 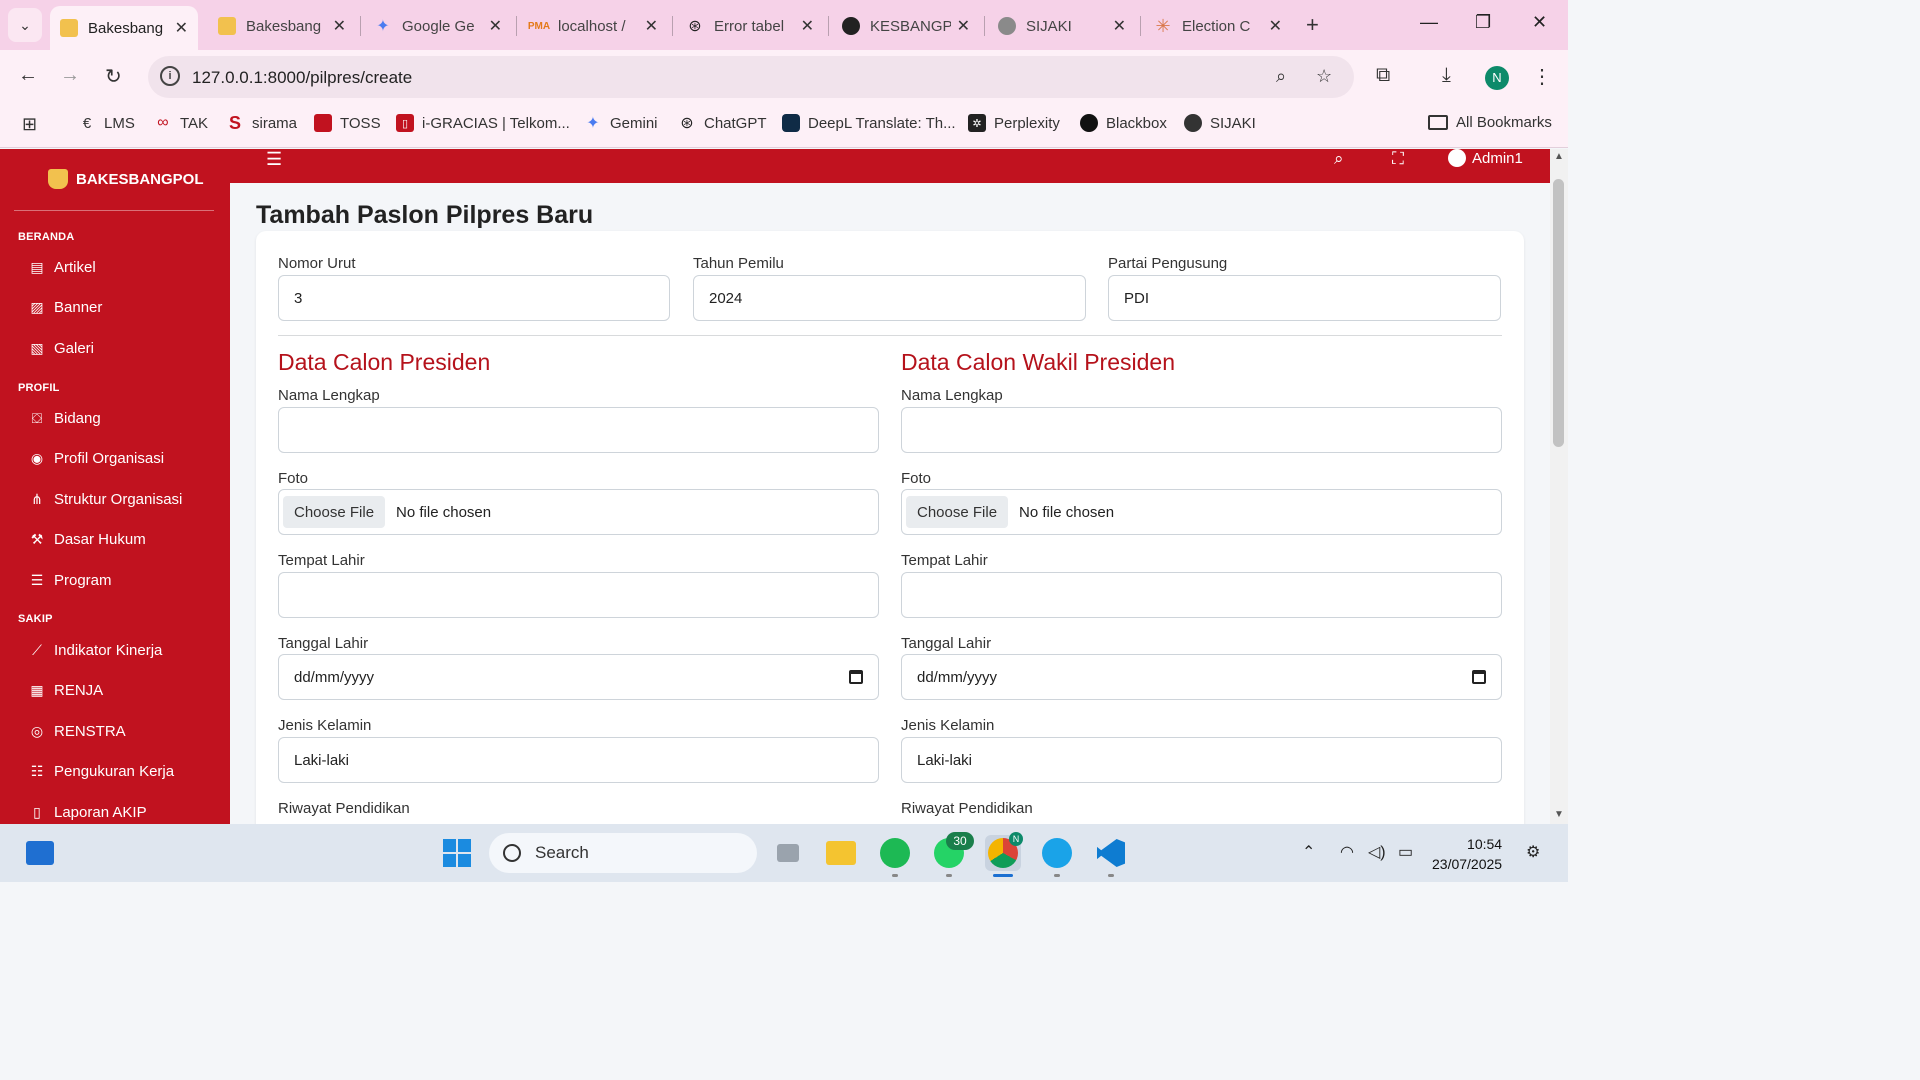 What do you see at coordinates (347, 123) in the screenshot?
I see `bookmark-toss: TOSS` at bounding box center [347, 123].